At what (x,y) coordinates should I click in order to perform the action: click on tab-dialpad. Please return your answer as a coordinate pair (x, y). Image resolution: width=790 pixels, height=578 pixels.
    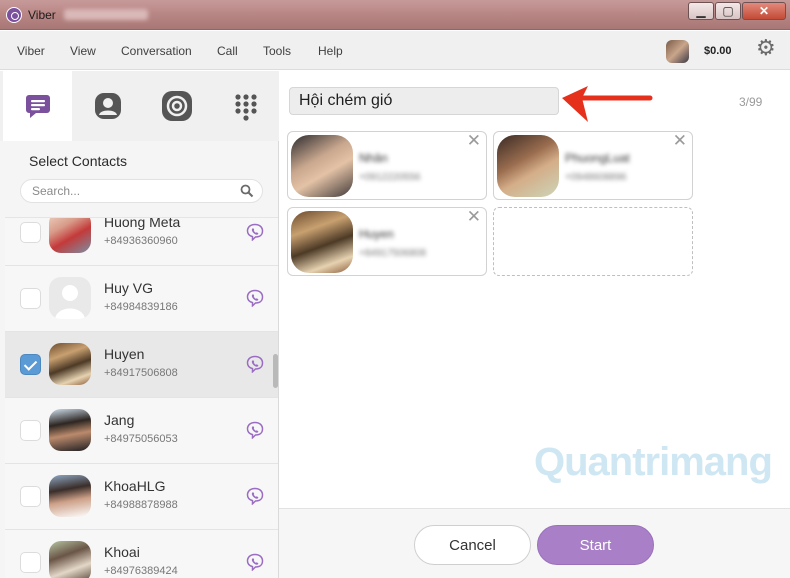
    Looking at the image, I should click on (245, 106).